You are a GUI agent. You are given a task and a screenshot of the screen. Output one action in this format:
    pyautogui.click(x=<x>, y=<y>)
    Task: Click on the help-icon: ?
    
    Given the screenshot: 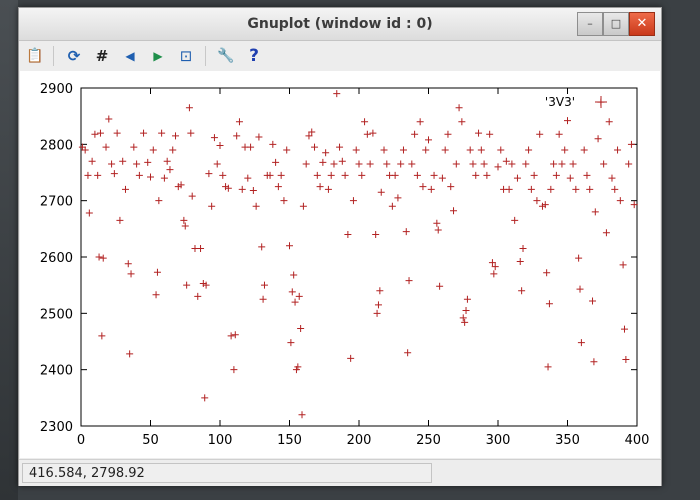 What is the action you would take?
    pyautogui.click(x=254, y=56)
    